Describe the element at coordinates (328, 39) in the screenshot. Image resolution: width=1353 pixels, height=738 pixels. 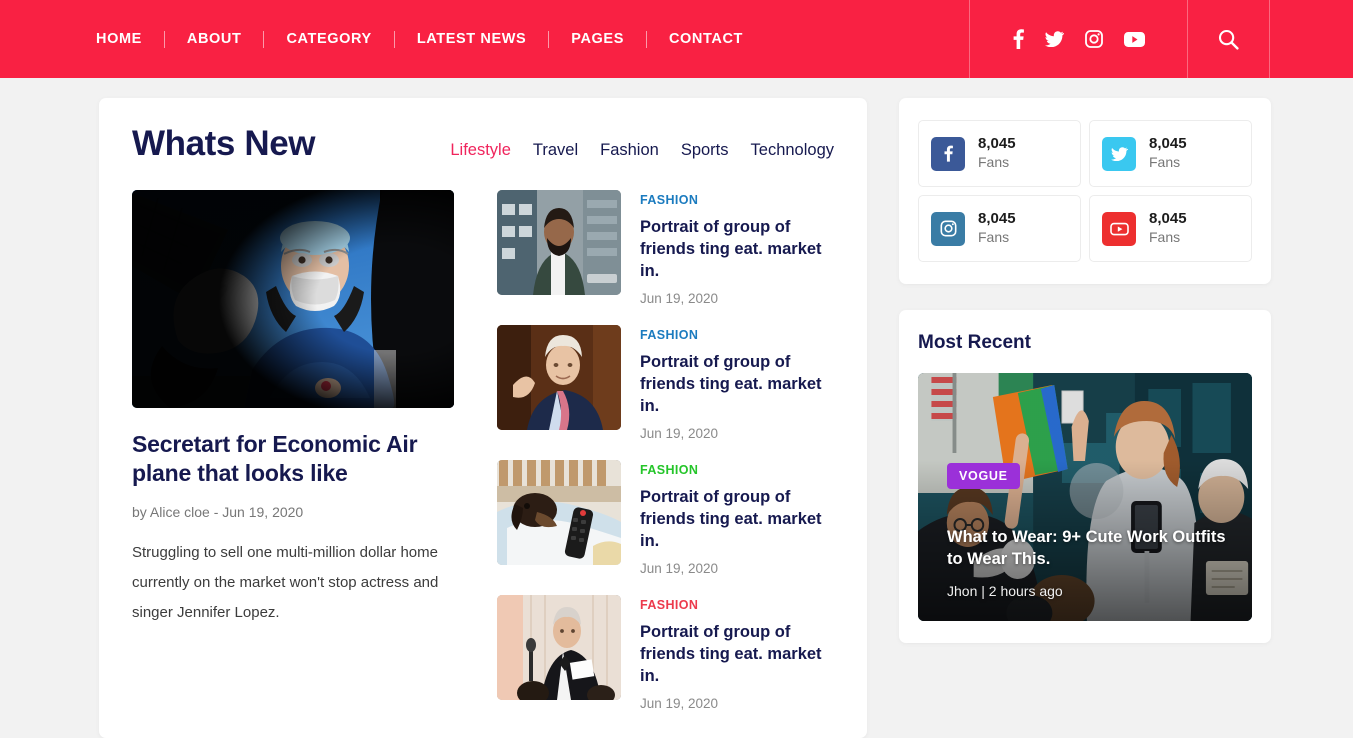
I see `nav-item-category: CATEGORY` at that location.